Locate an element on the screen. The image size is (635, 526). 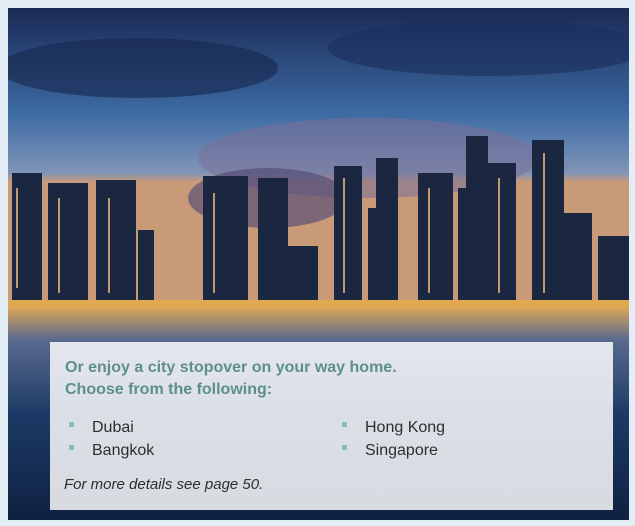
list-item: Dubai is located at coordinates (110, 427).